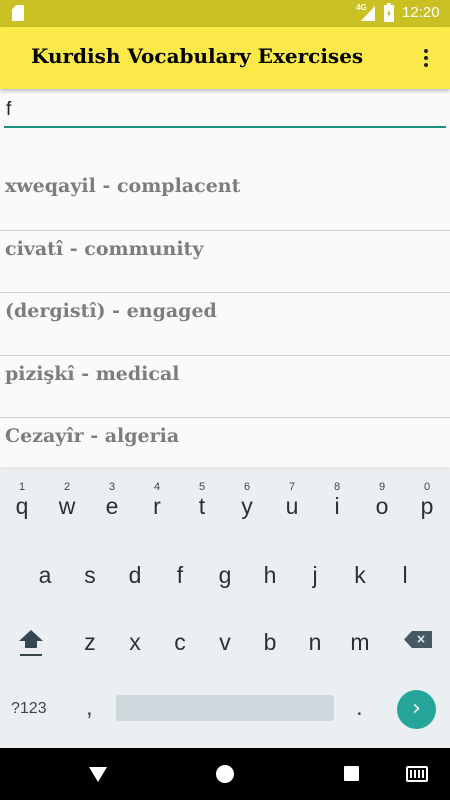 The height and width of the screenshot is (800, 450). Describe the element at coordinates (225, 13) in the screenshot. I see `status-bar: 4G 12:20` at that location.